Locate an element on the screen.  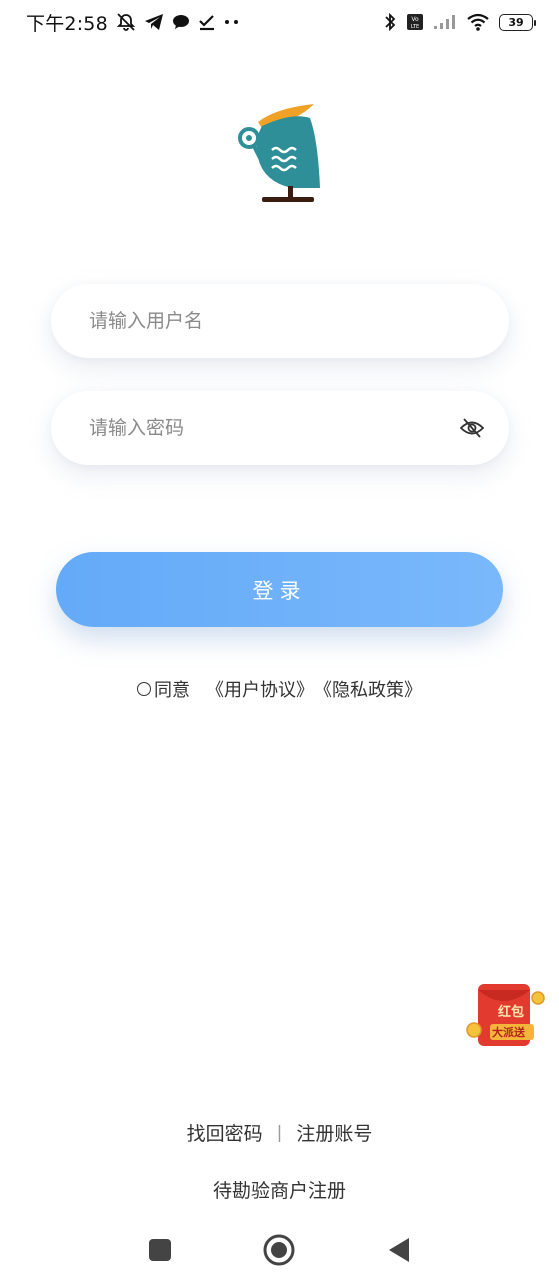
battery-indicator: 39 is located at coordinates (517, 22).